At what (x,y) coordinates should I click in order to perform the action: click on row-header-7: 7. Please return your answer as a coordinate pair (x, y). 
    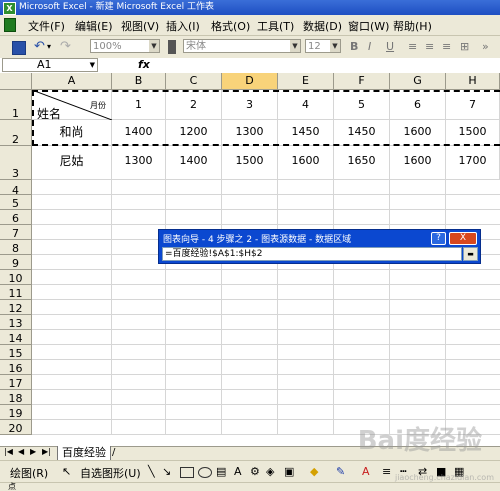
    Looking at the image, I should click on (16, 232).